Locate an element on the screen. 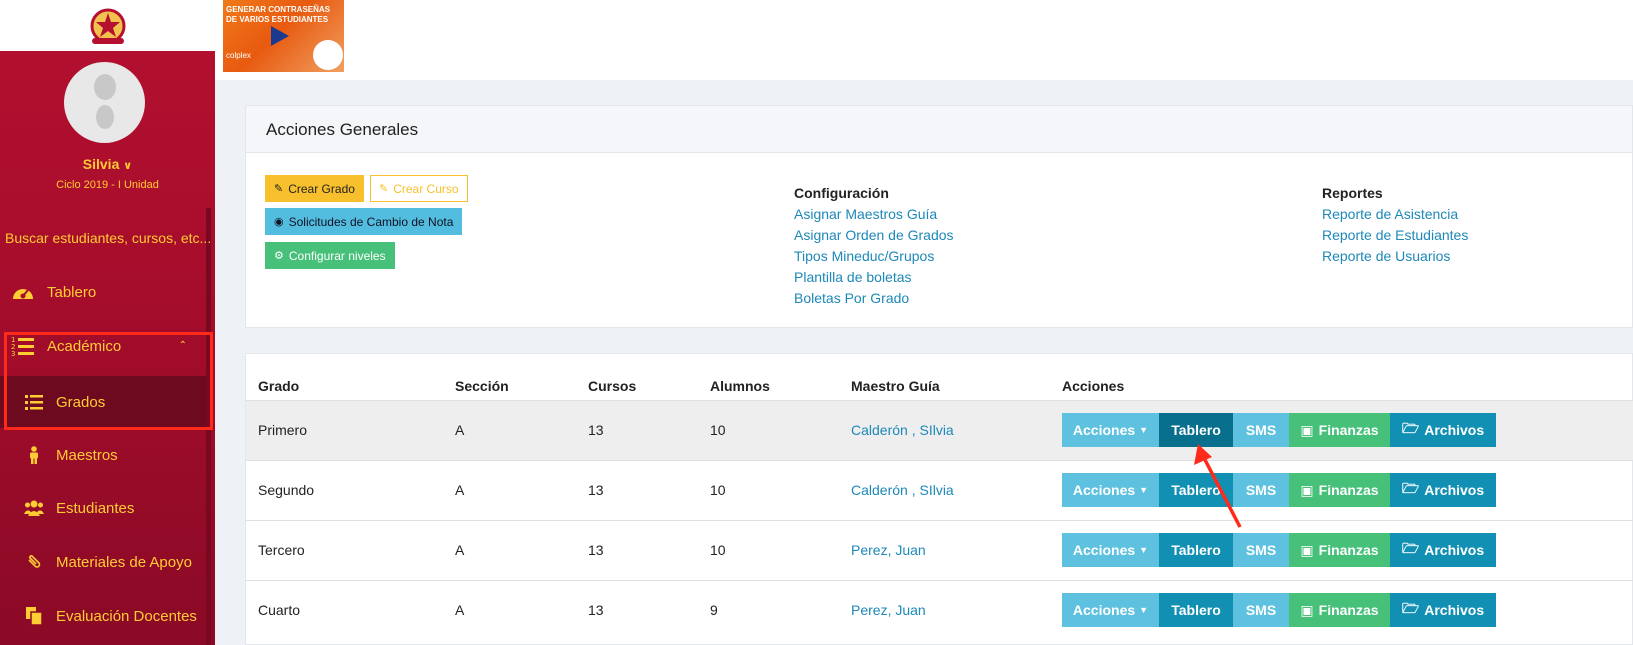 The height and width of the screenshot is (645, 1633). link-reporte-usuarios: Reporte de Usuarios is located at coordinates (1386, 256).